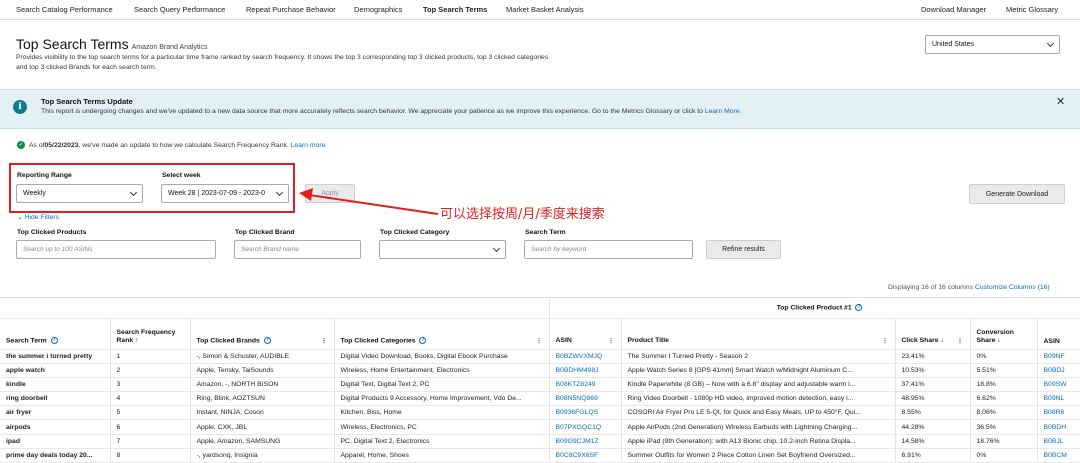 The width and height of the screenshot is (1080, 463). Describe the element at coordinates (585, 413) in the screenshot. I see `asin-cell: B0936FGLQS` at that location.